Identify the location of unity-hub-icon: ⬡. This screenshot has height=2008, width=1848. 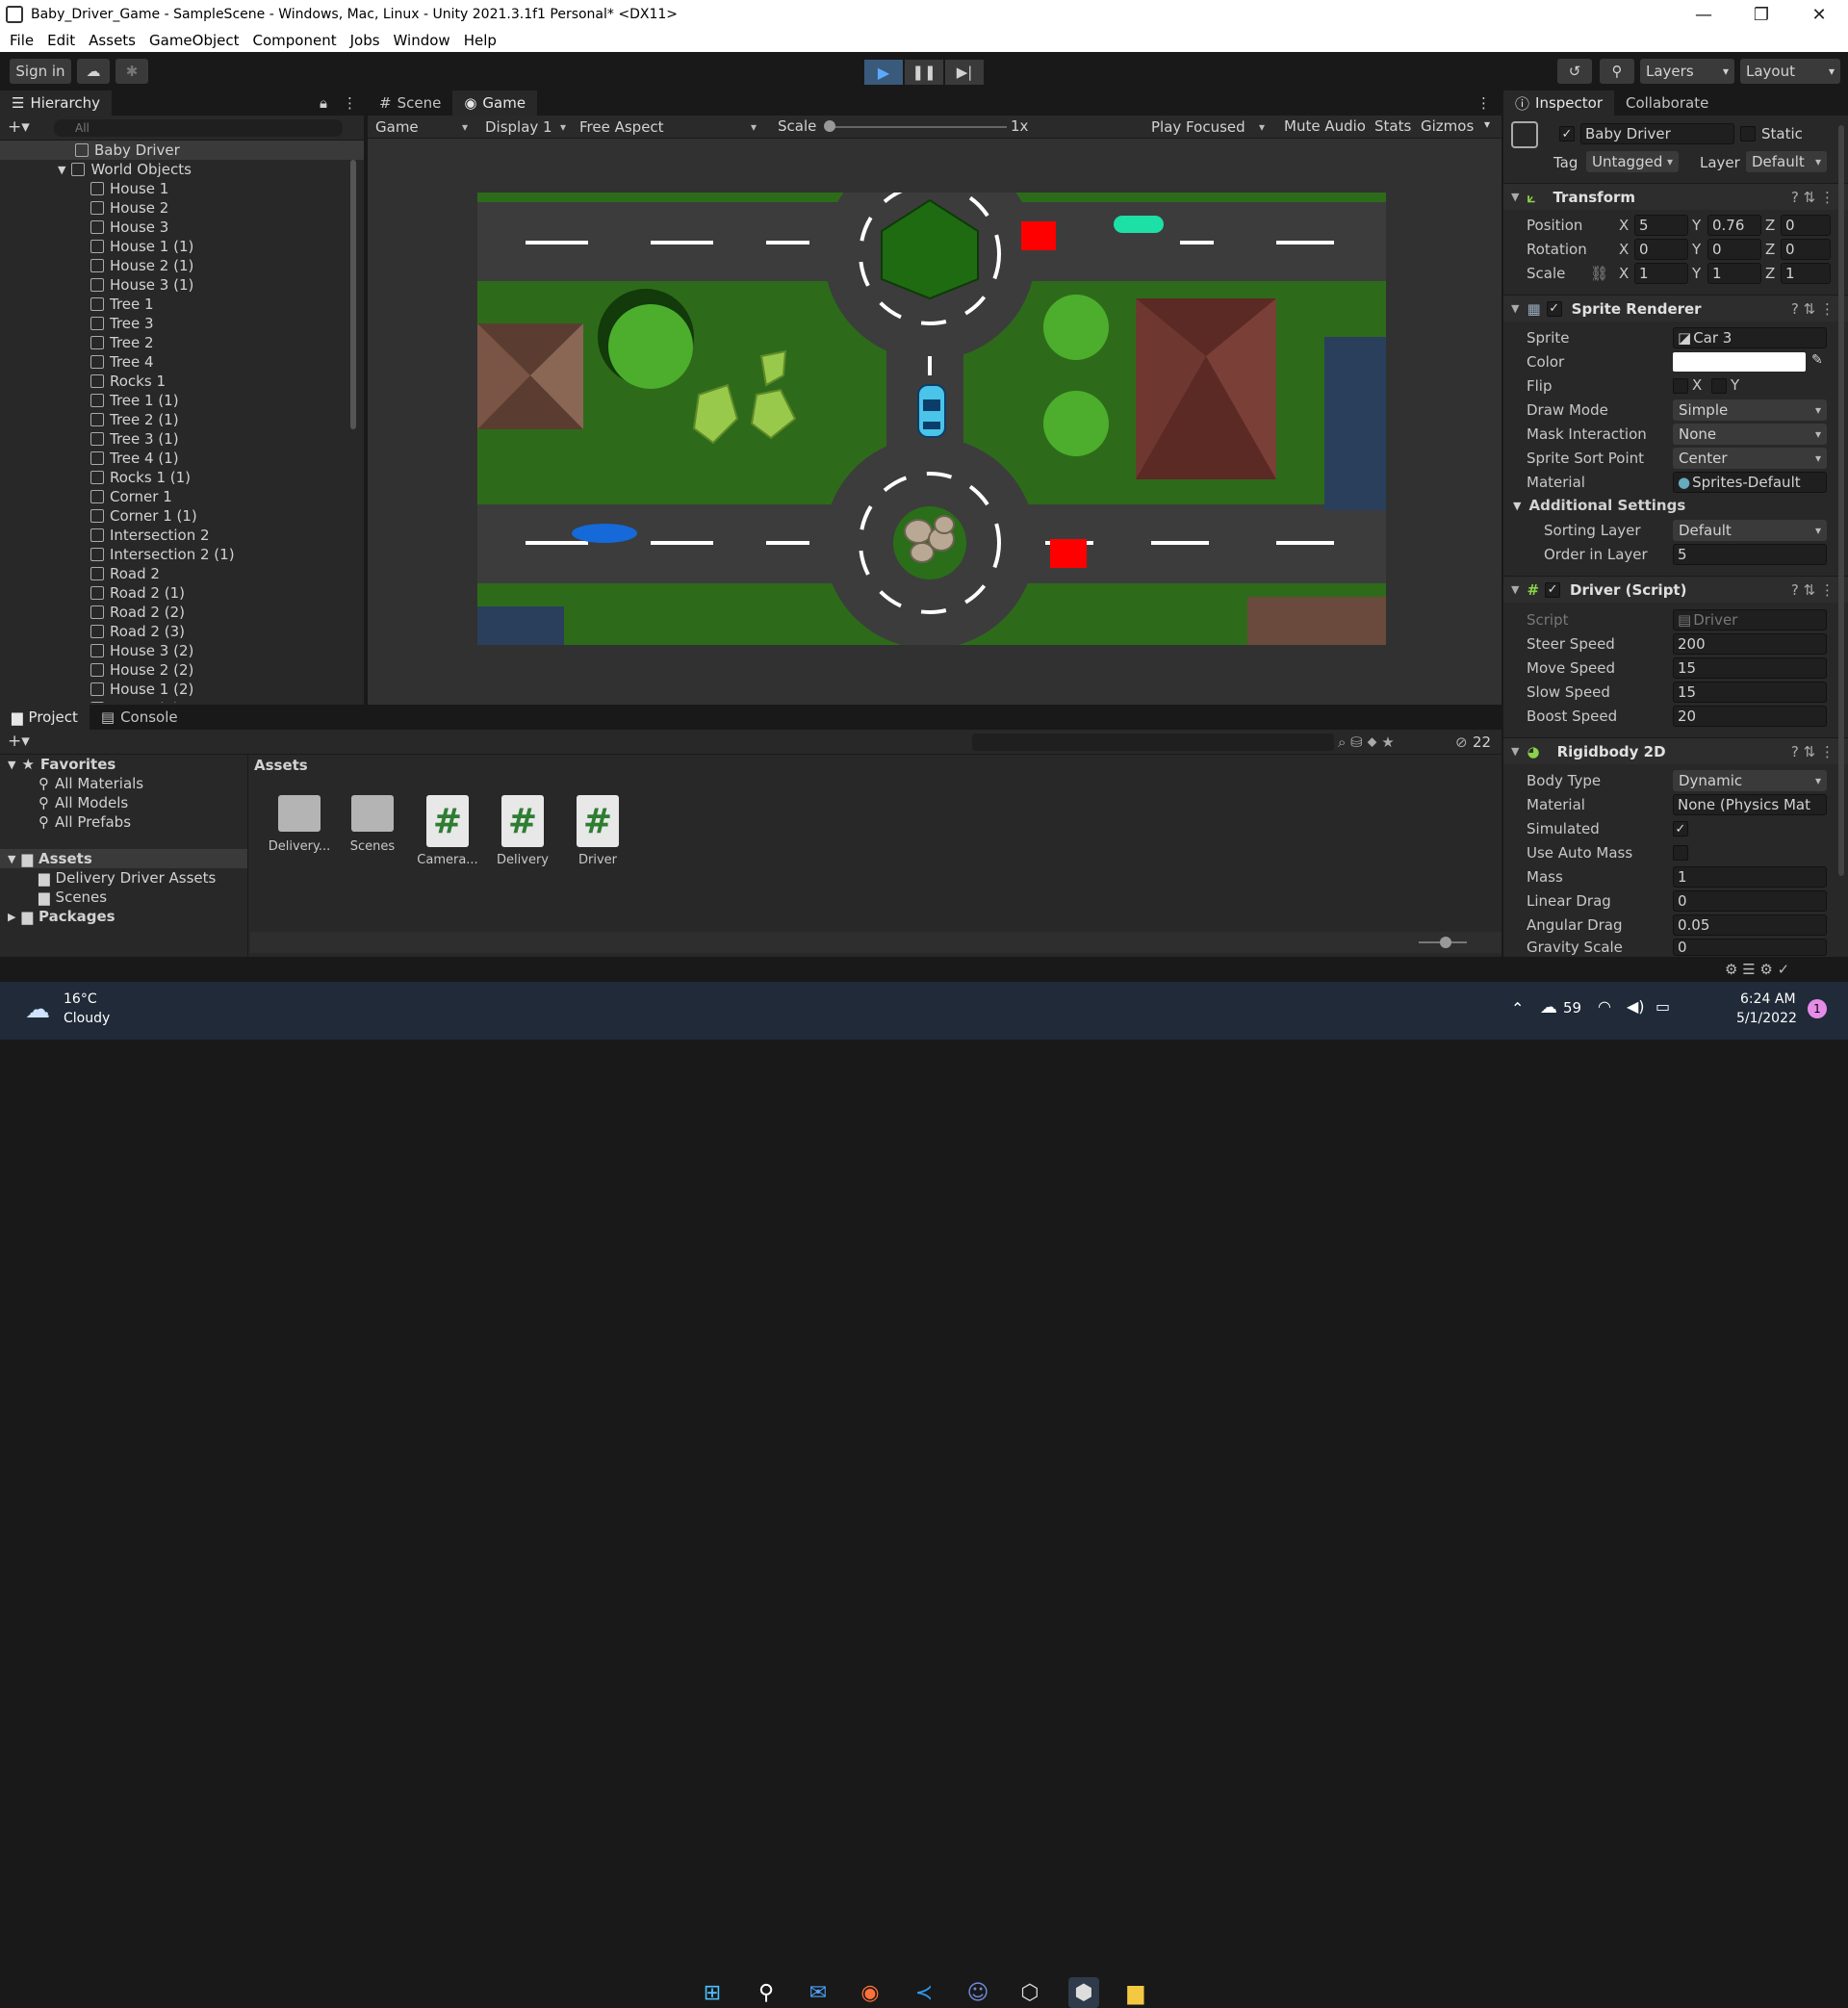
(1029, 1993).